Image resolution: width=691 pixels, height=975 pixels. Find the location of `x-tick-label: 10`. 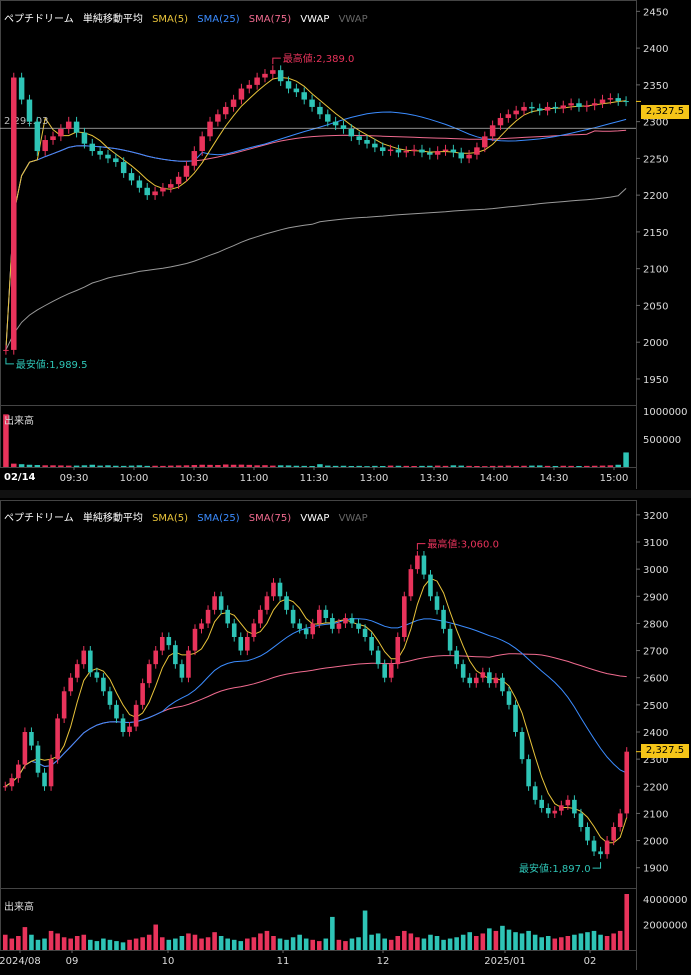

x-tick-label: 10 is located at coordinates (168, 961).